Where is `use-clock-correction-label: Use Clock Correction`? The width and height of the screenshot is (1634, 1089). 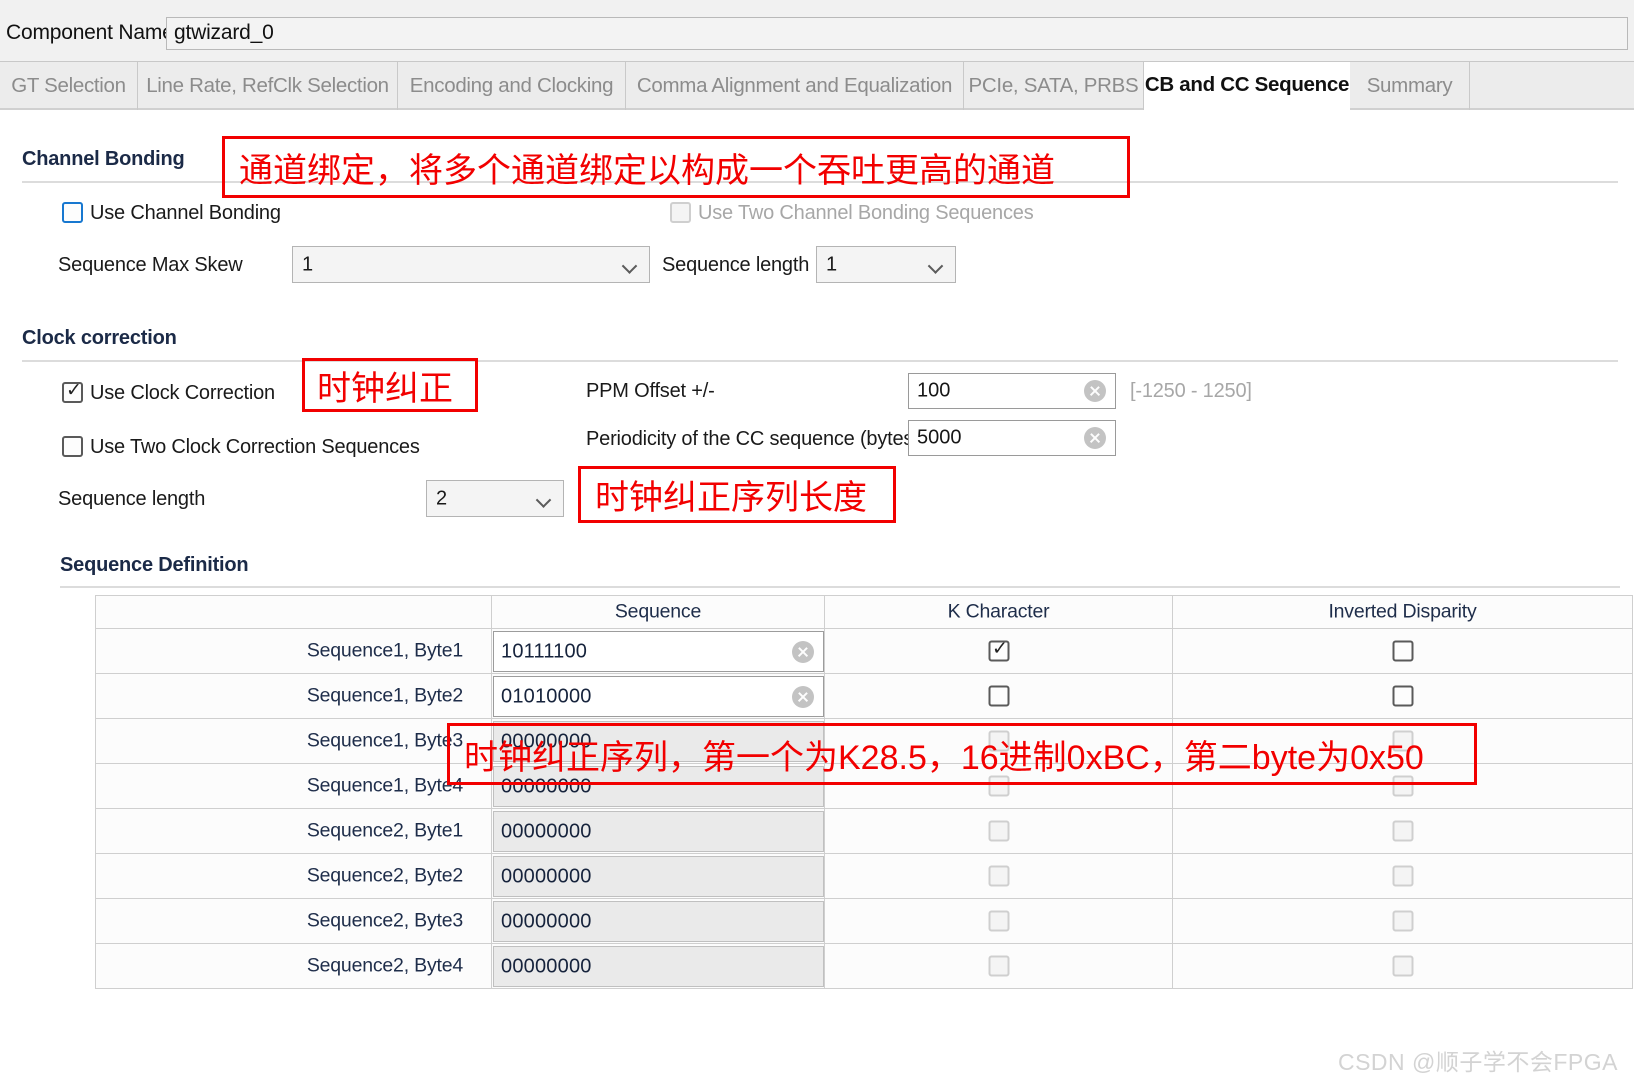
use-clock-correction-label: Use Clock Correction is located at coordinates (182, 393).